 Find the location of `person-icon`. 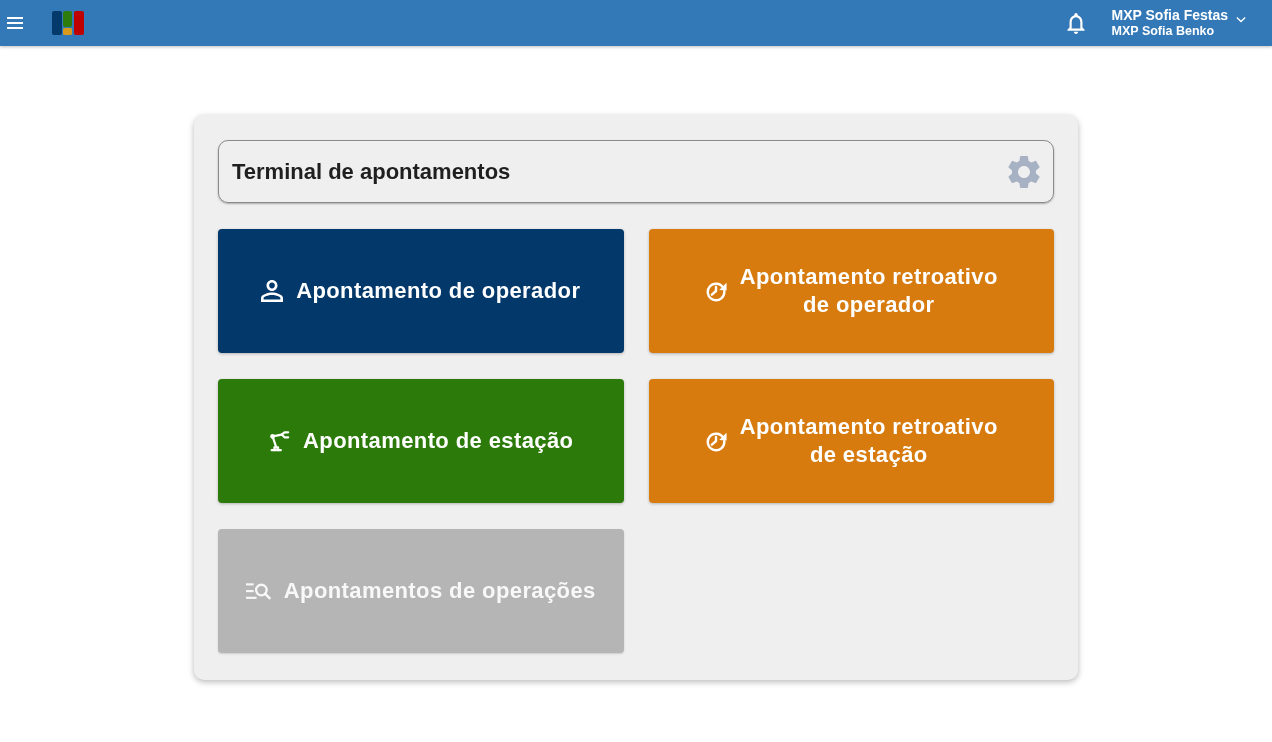

person-icon is located at coordinates (272, 291).